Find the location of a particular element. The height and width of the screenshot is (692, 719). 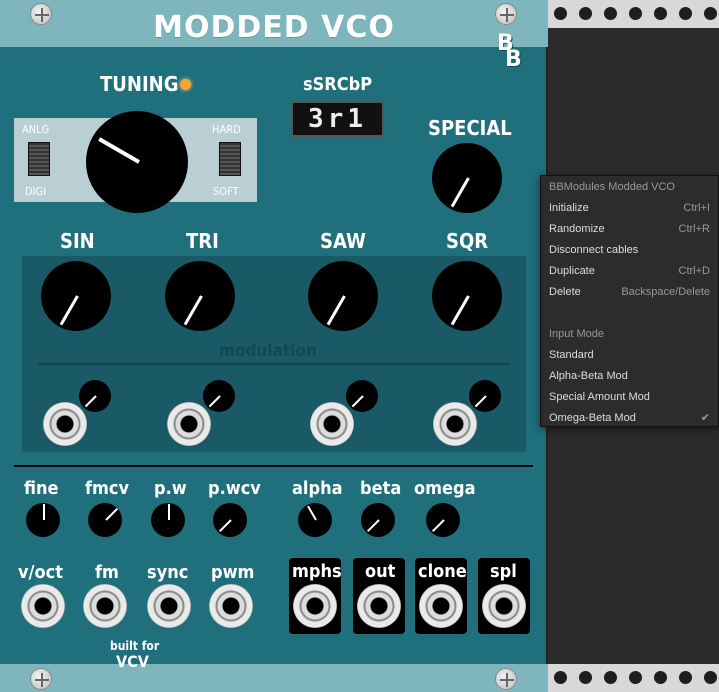

spl-jack is located at coordinates (504, 606).